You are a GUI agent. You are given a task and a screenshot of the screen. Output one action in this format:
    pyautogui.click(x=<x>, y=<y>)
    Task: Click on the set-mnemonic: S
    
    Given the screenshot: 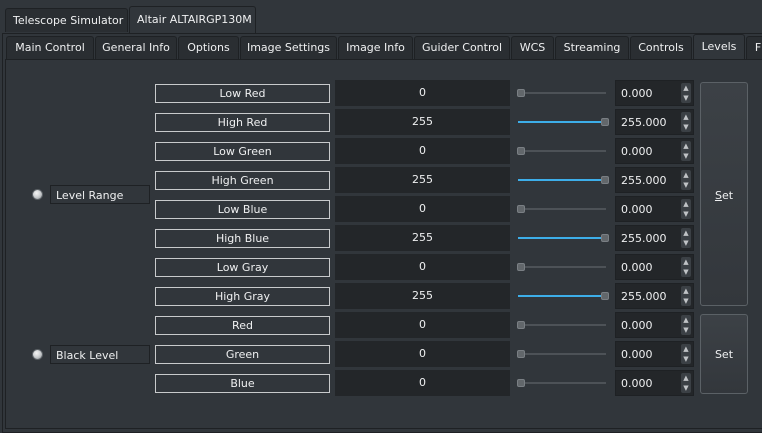 What is the action you would take?
    pyautogui.click(x=718, y=195)
    